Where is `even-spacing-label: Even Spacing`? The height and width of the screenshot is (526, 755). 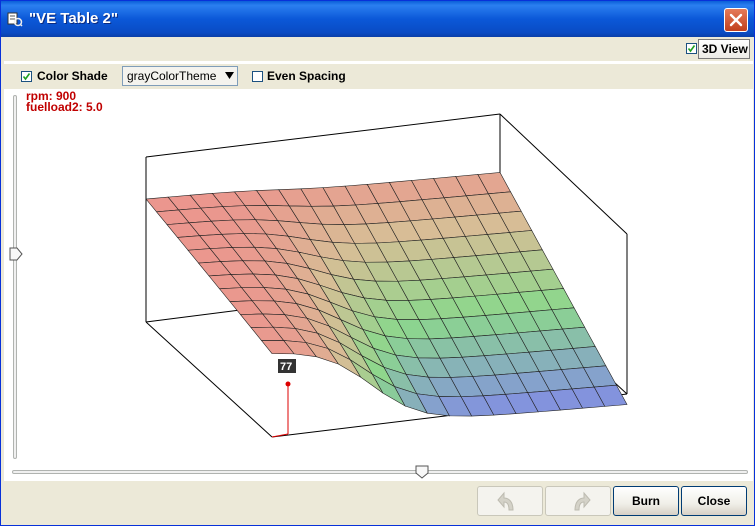
even-spacing-label: Even Spacing is located at coordinates (306, 76).